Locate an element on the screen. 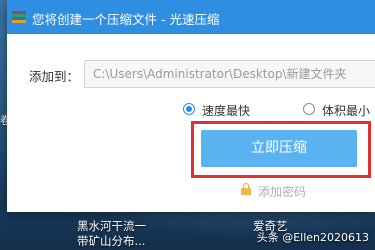 The height and width of the screenshot is (250, 375). lock-icon is located at coordinates (246, 189).